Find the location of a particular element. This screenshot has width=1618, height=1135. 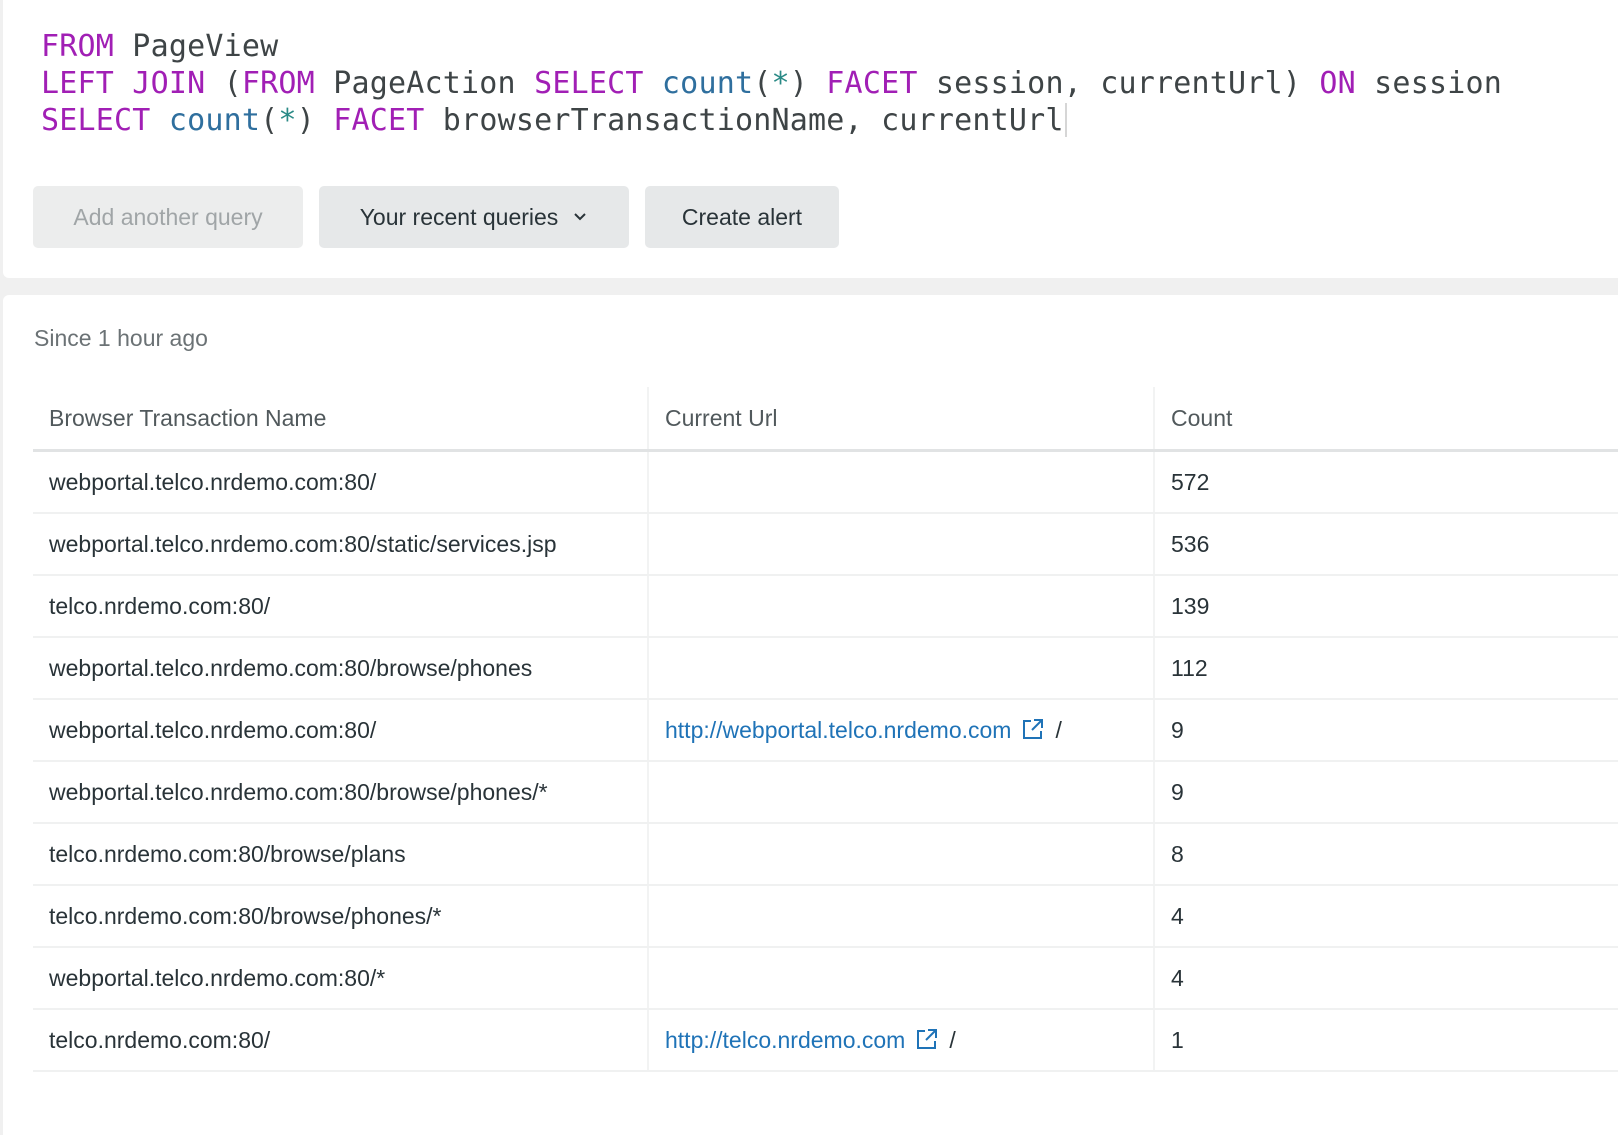

cell-current-url: http://telco.nrdemo.com / is located at coordinates (900, 1040).